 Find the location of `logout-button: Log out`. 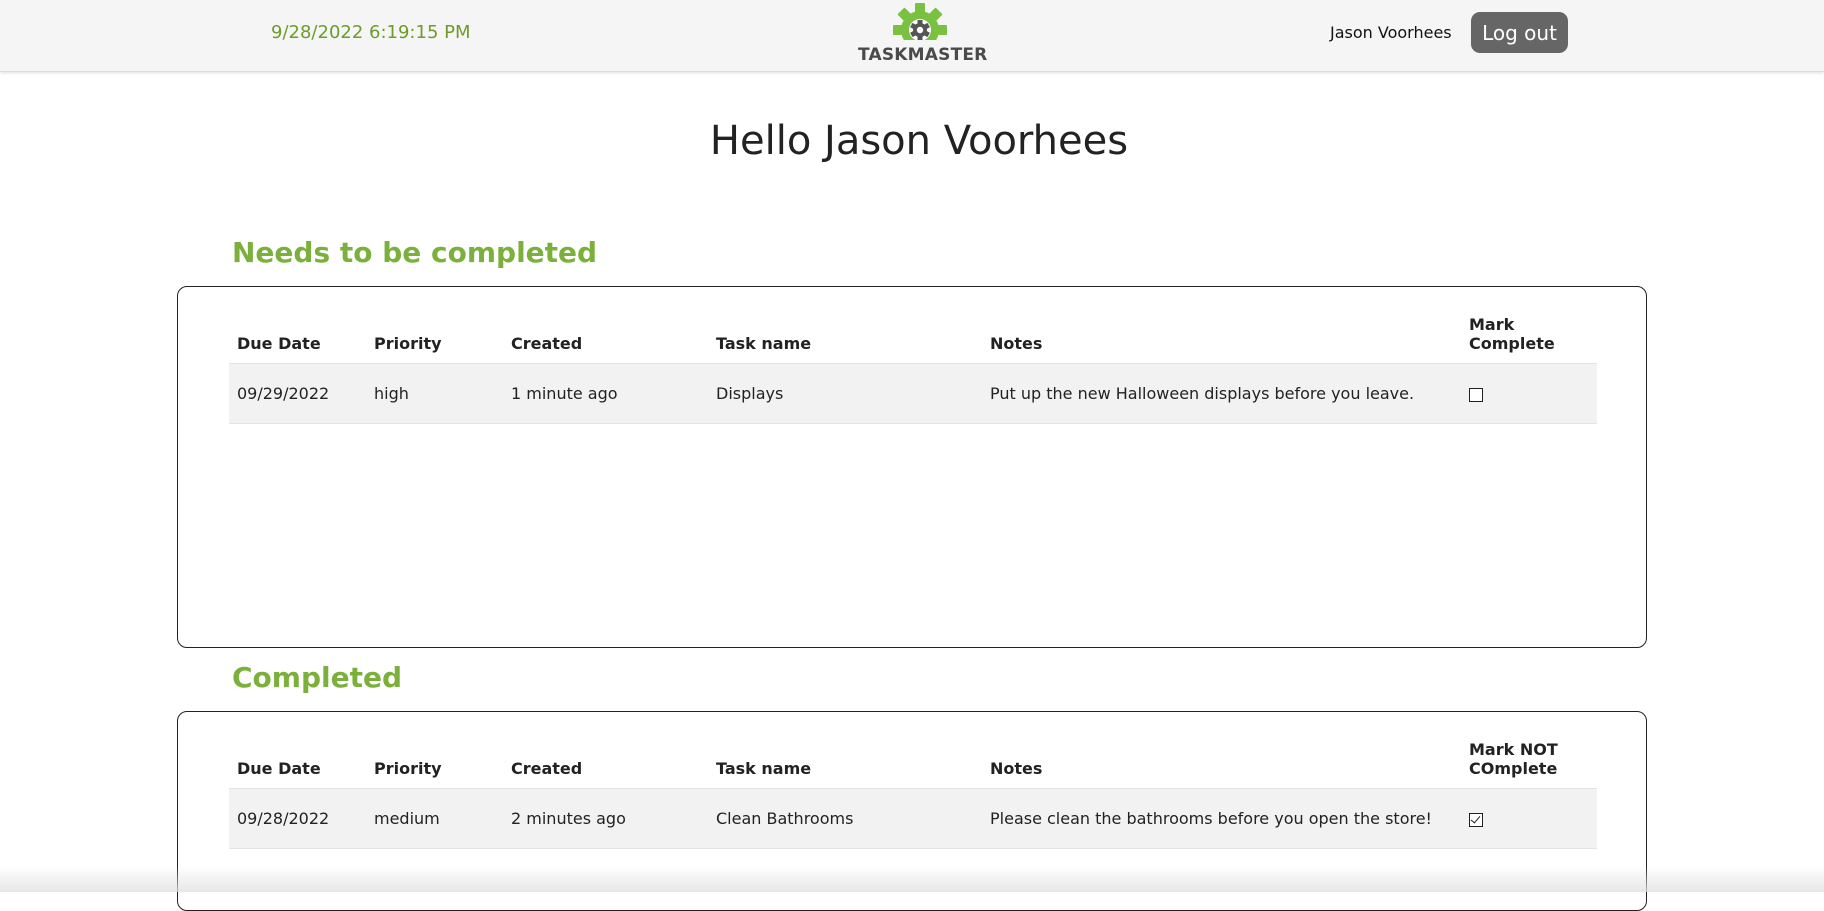

logout-button: Log out is located at coordinates (1519, 32).